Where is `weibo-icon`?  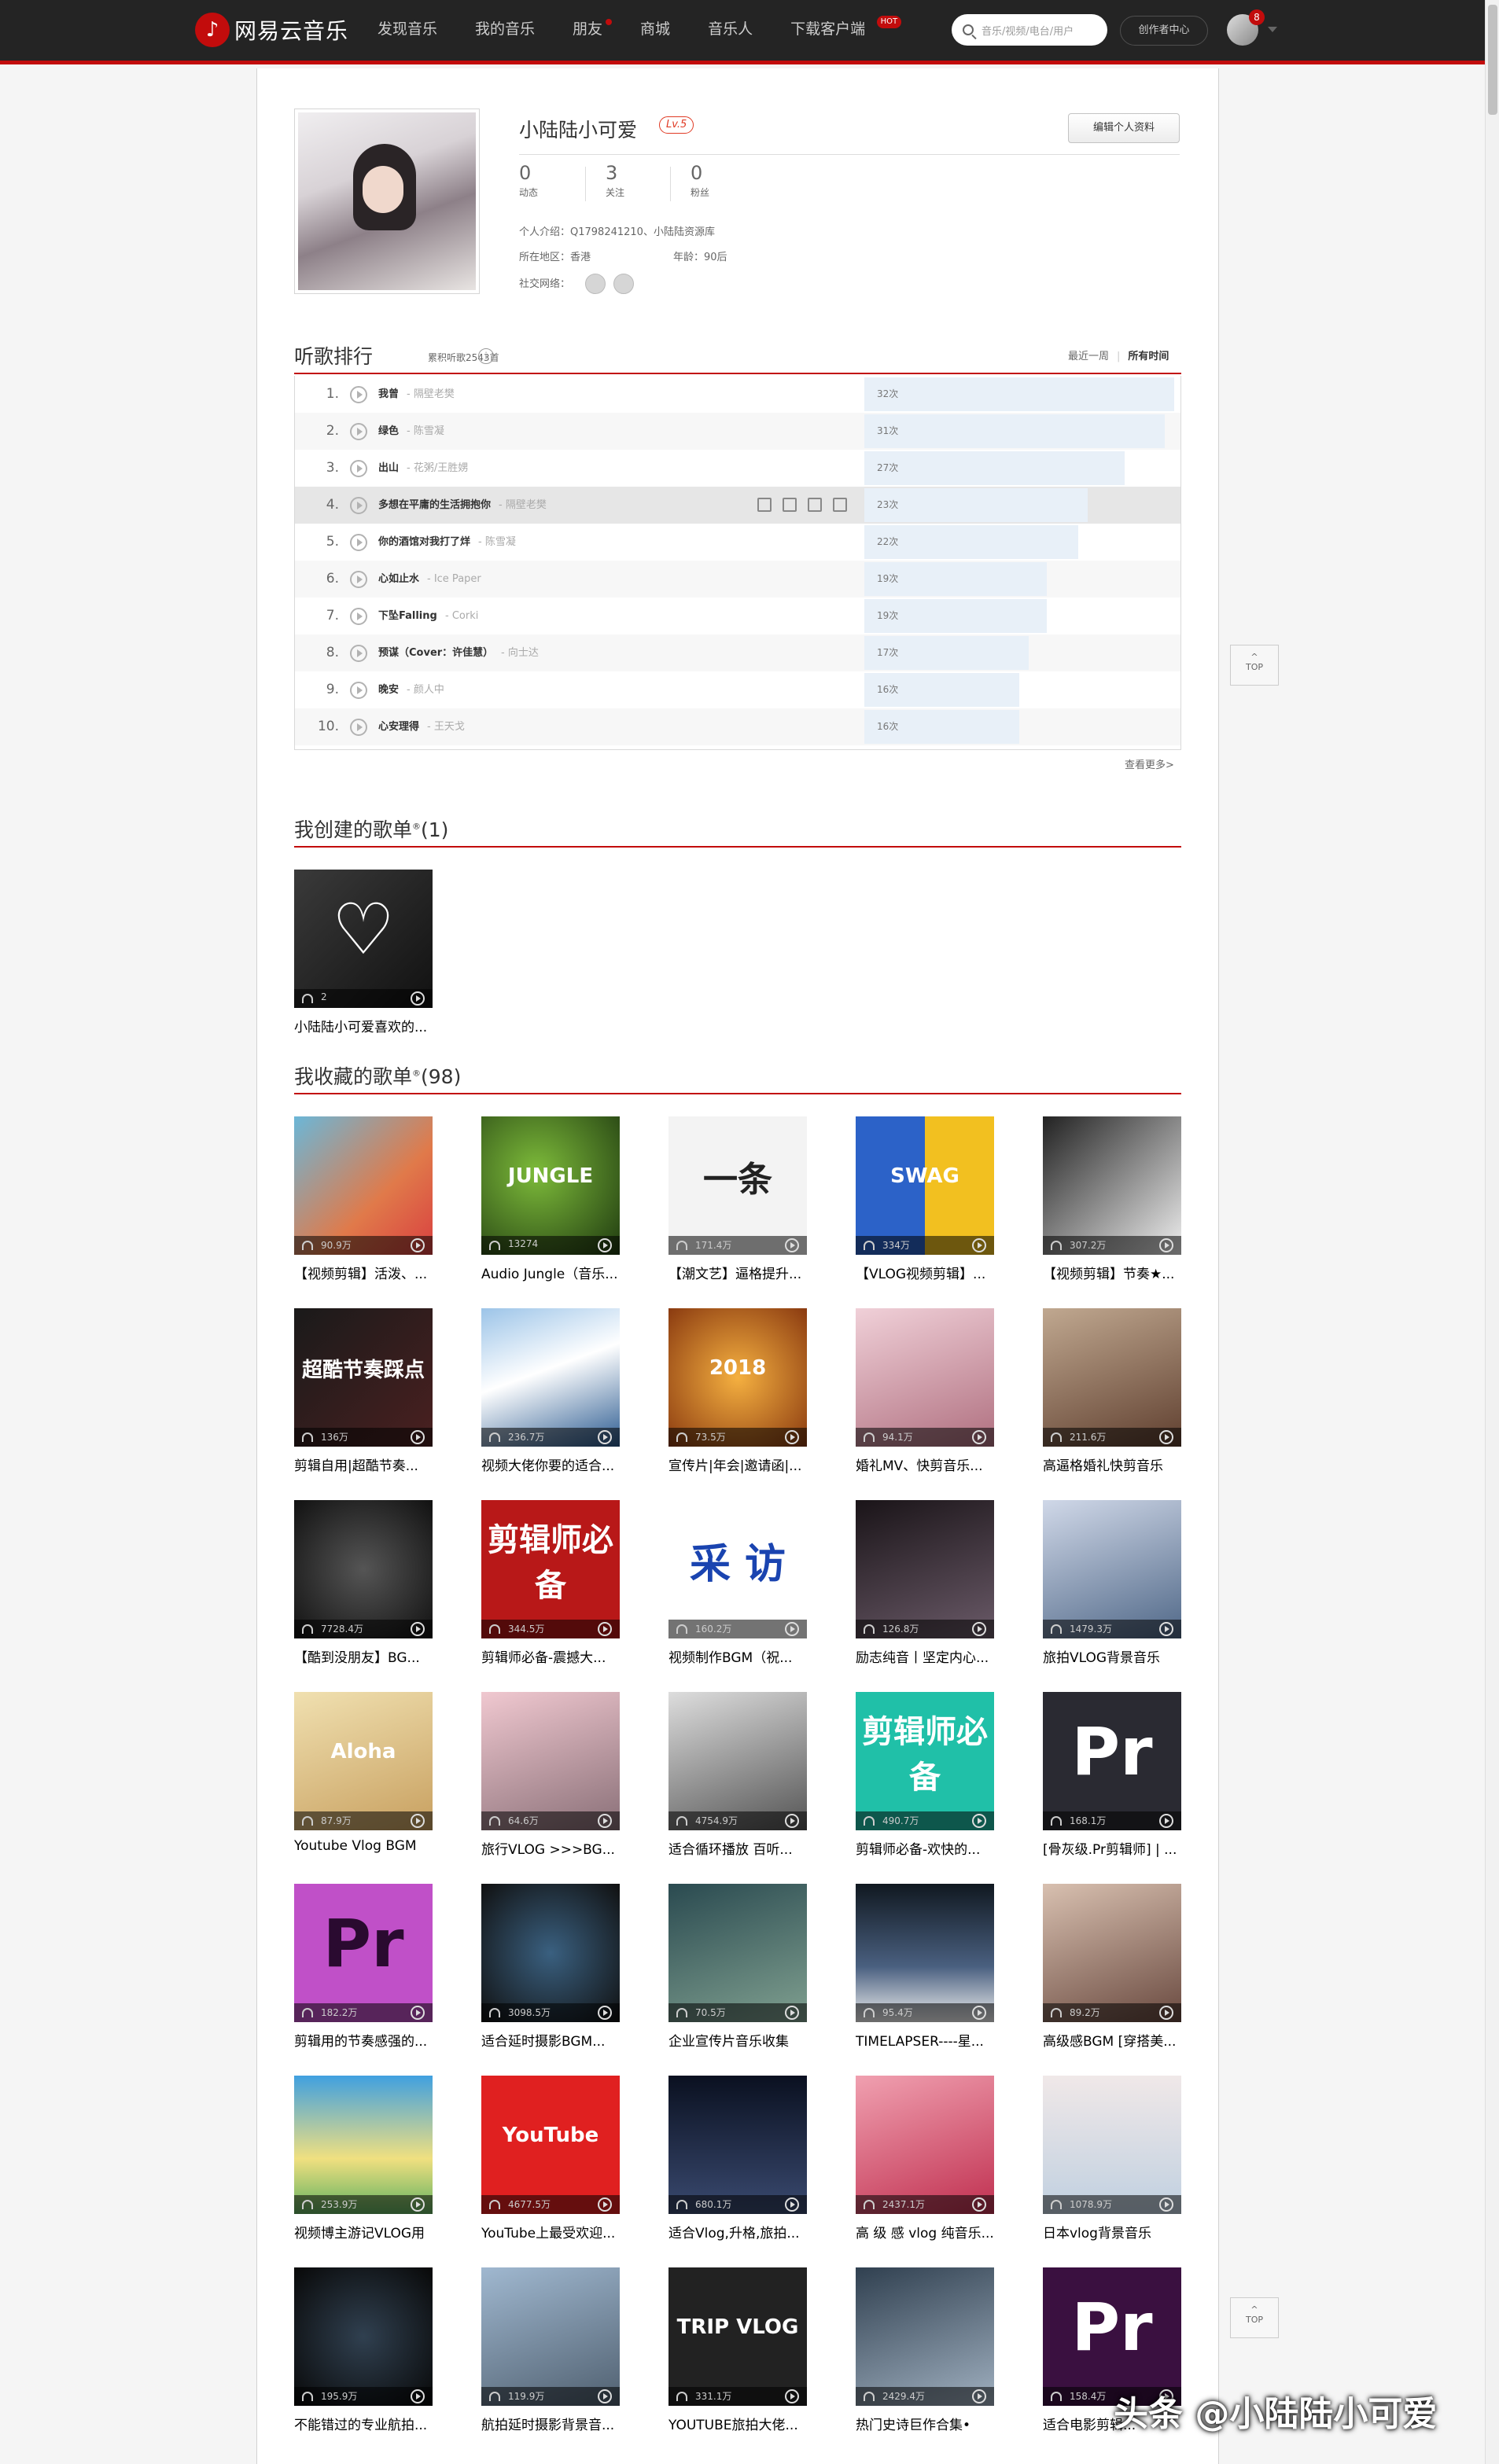 weibo-icon is located at coordinates (595, 284).